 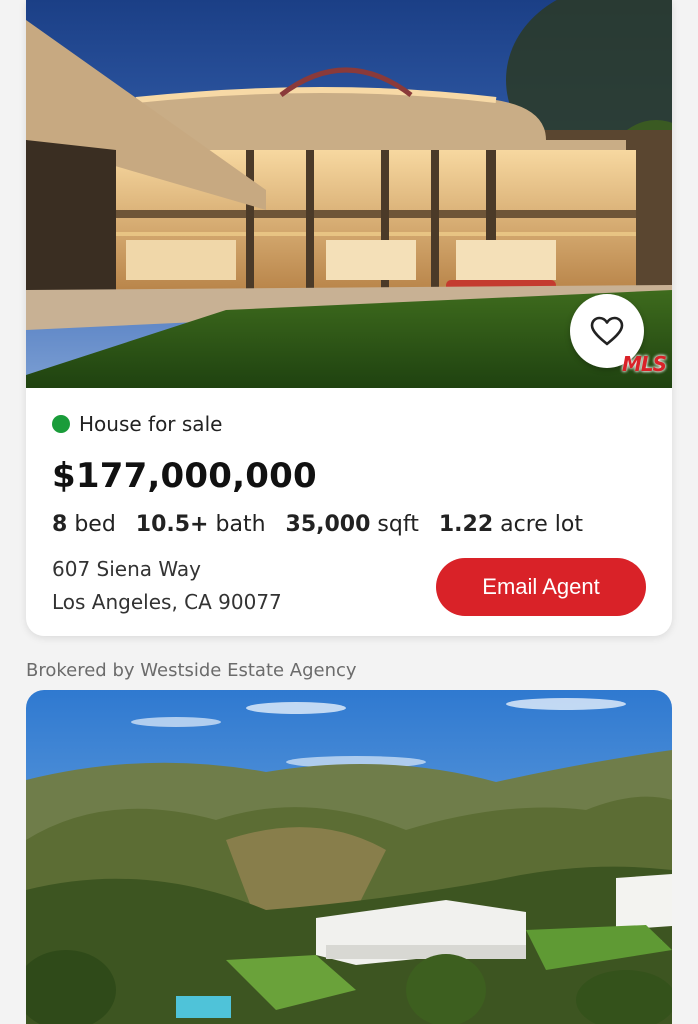 I want to click on sqft-value: 35,000, so click(x=328, y=524).